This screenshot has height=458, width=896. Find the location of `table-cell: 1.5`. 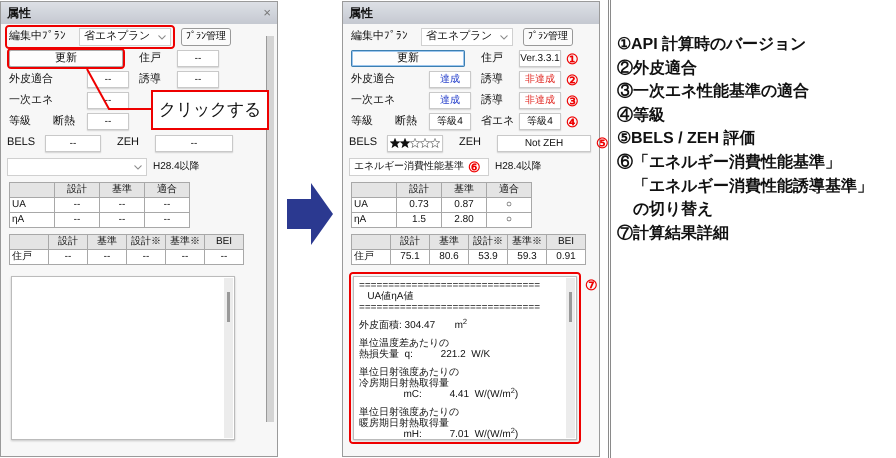

table-cell: 1.5 is located at coordinates (419, 220).